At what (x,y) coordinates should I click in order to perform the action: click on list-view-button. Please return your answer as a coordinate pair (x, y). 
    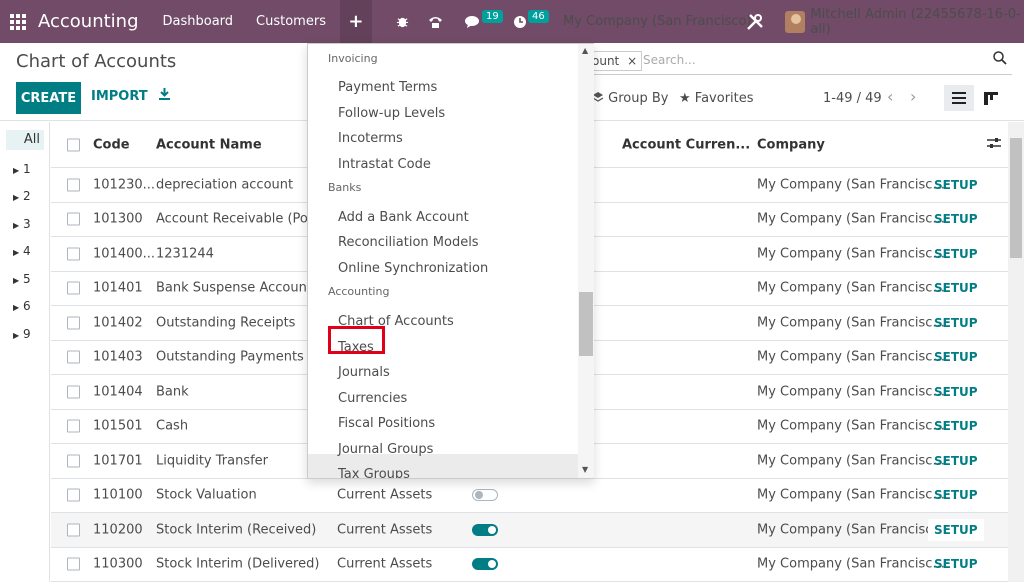
    Looking at the image, I should click on (959, 98).